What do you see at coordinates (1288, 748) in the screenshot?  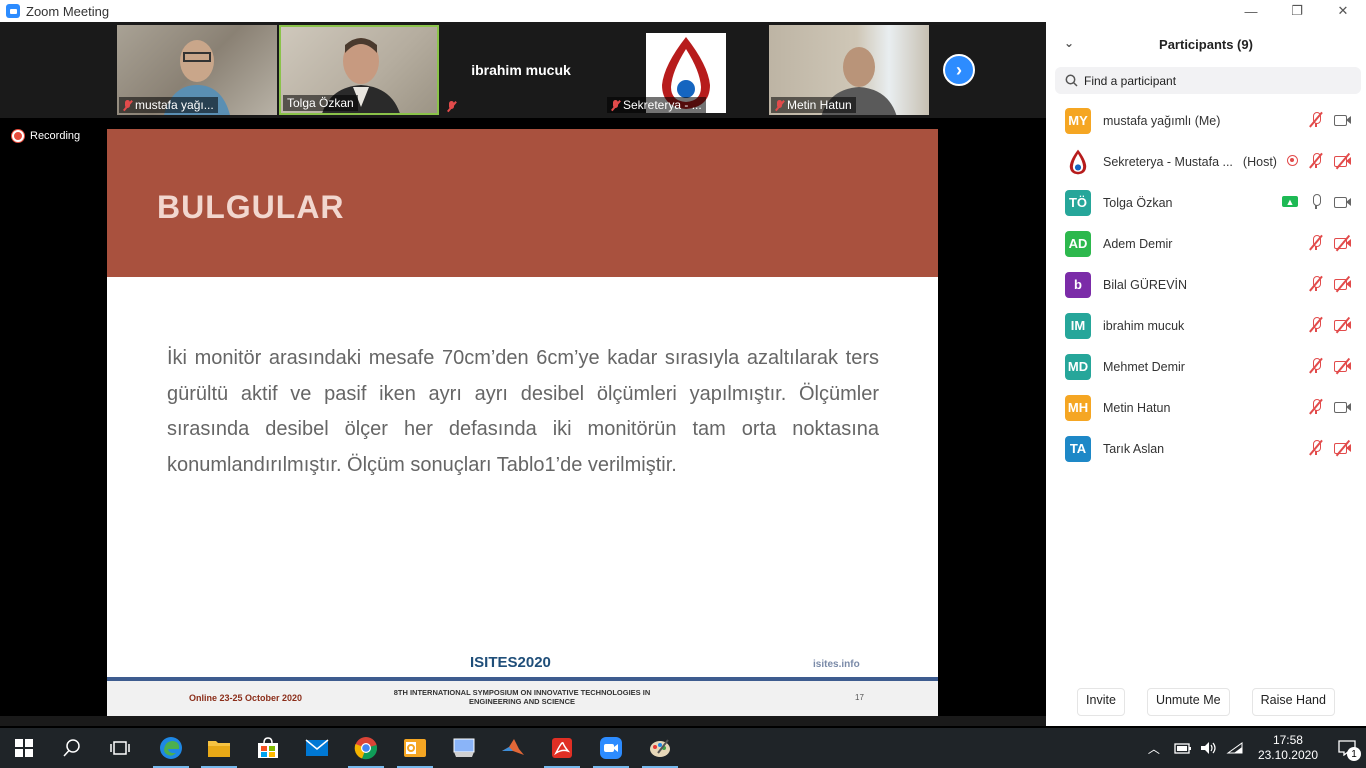 I see `clock: 17:58 23.10.2020` at bounding box center [1288, 748].